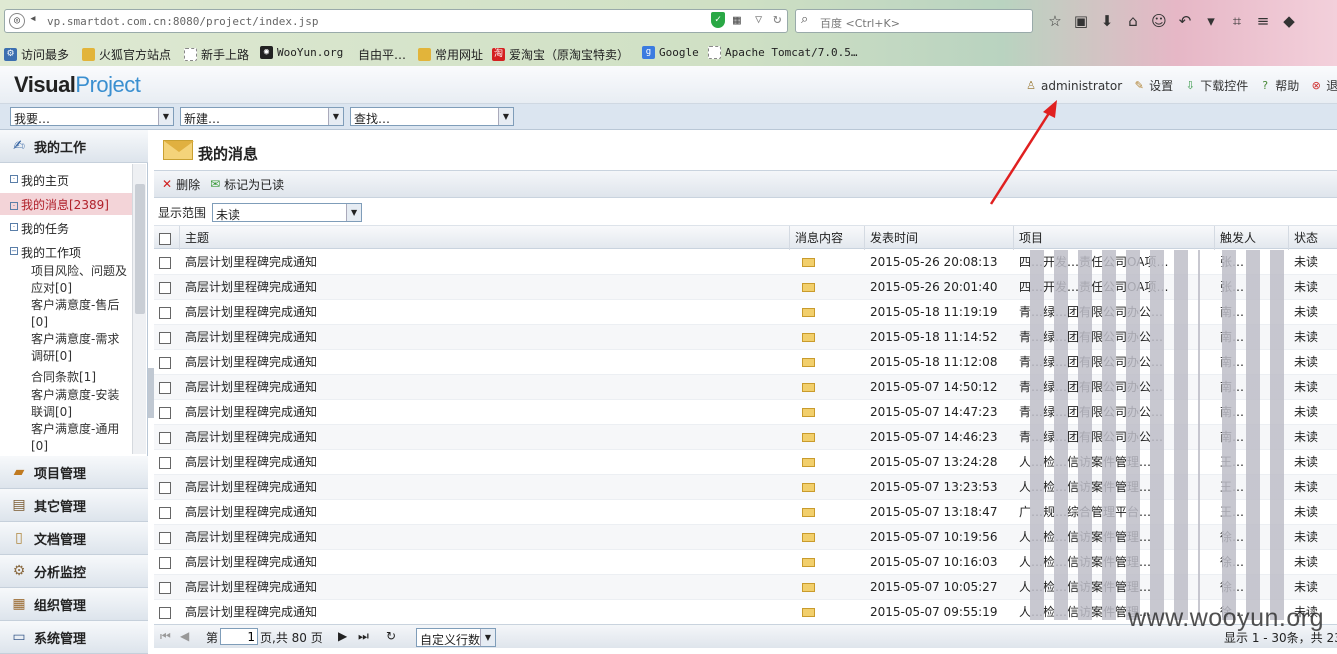 This screenshot has height=654, width=1337. What do you see at coordinates (1055, 21) in the screenshot?
I see `star-icon: ☆` at bounding box center [1055, 21].